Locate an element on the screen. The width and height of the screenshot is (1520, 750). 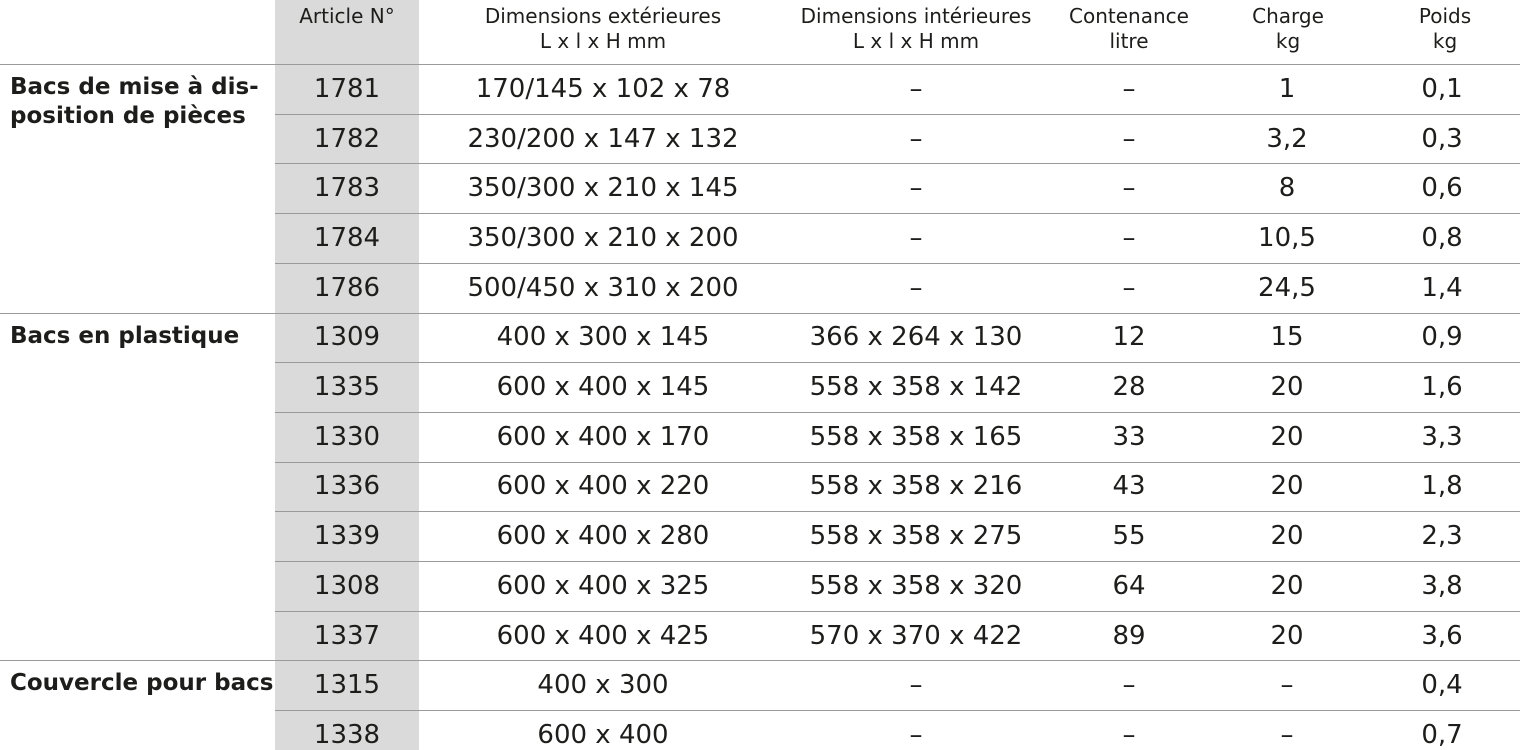
cell-article: 1308 is located at coordinates (347, 586).